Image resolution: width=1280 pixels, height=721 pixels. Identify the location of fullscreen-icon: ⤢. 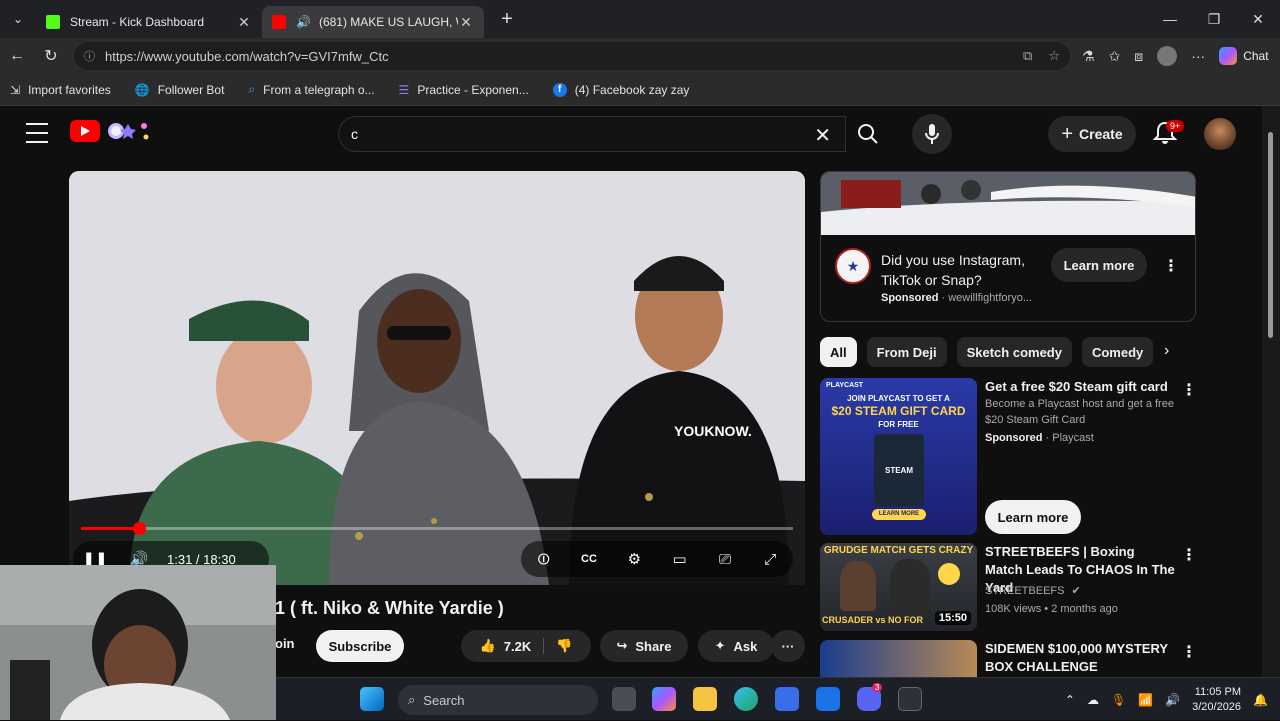
(770, 559).